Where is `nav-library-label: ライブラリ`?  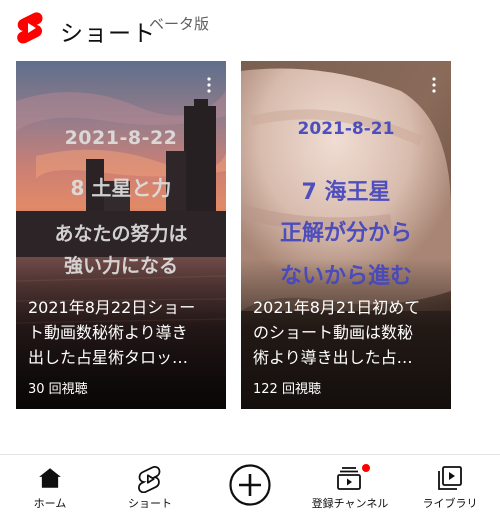 nav-library-label: ライブラリ is located at coordinates (450, 503).